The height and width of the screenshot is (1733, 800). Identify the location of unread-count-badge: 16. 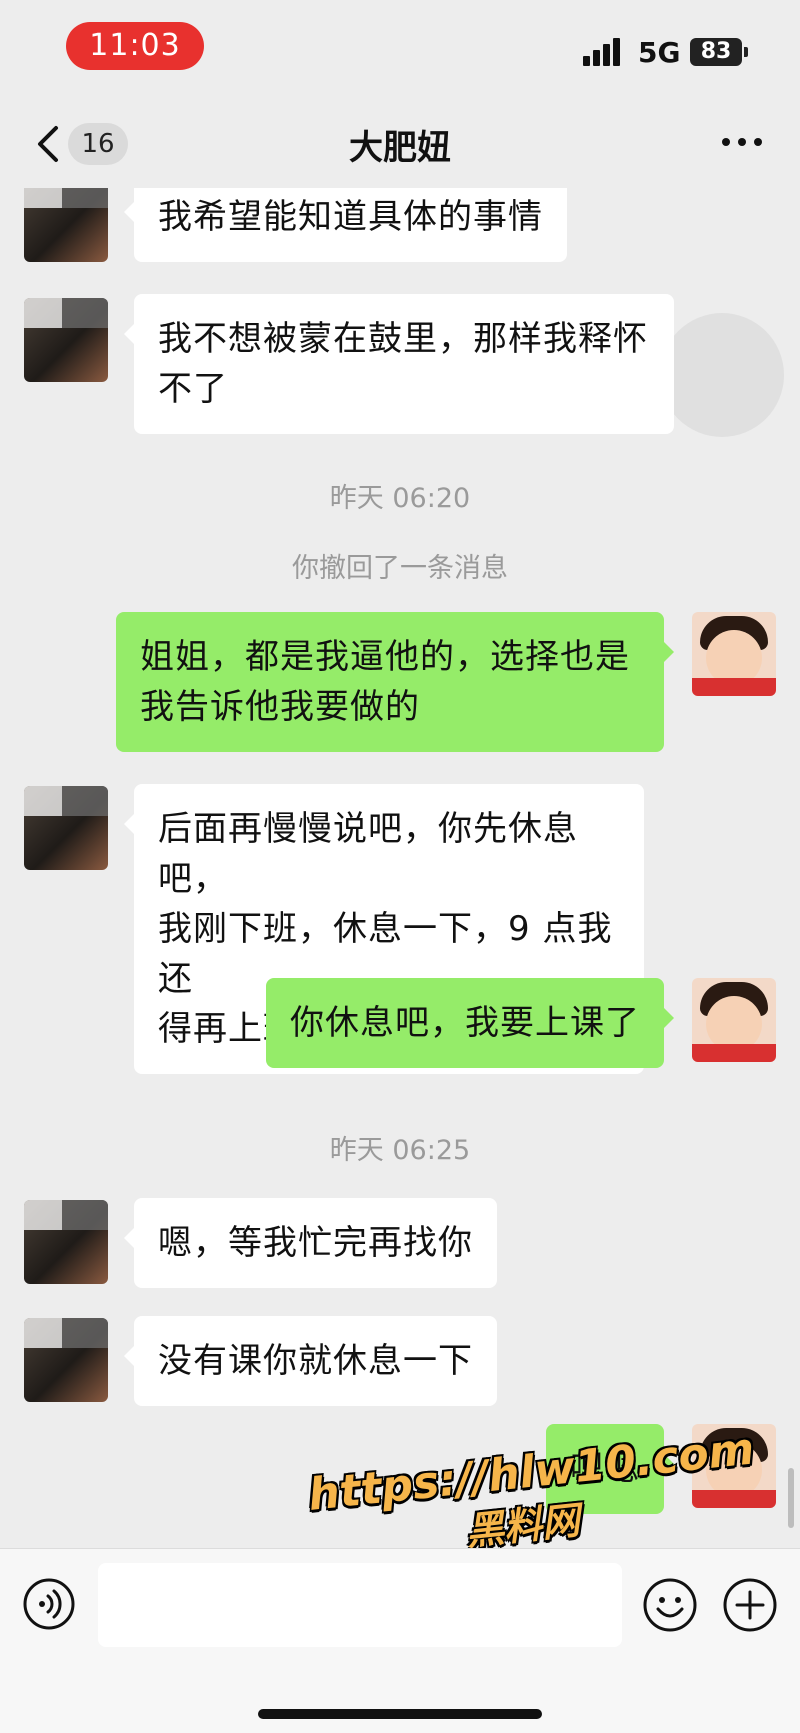
(98, 144).